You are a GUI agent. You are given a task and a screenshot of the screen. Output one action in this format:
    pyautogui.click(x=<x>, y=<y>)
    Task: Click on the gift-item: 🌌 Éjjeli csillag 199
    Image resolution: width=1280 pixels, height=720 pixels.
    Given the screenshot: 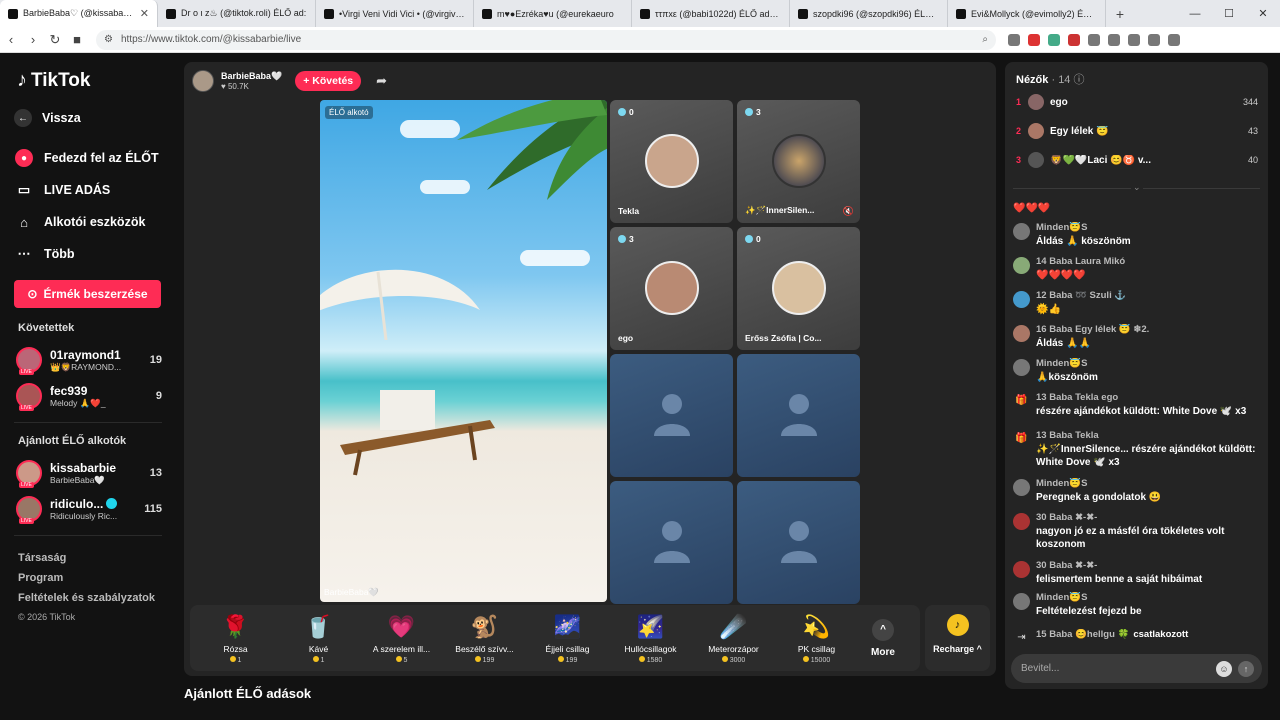 What is the action you would take?
    pyautogui.click(x=567, y=638)
    